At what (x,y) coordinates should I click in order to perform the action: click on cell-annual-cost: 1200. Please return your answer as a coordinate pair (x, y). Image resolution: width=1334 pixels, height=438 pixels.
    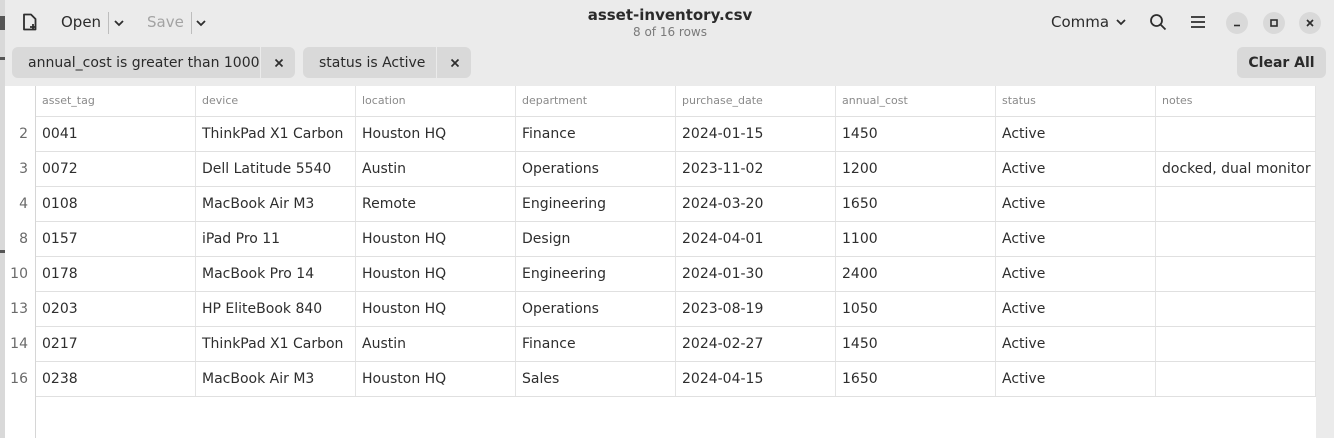
    Looking at the image, I should click on (916, 169).